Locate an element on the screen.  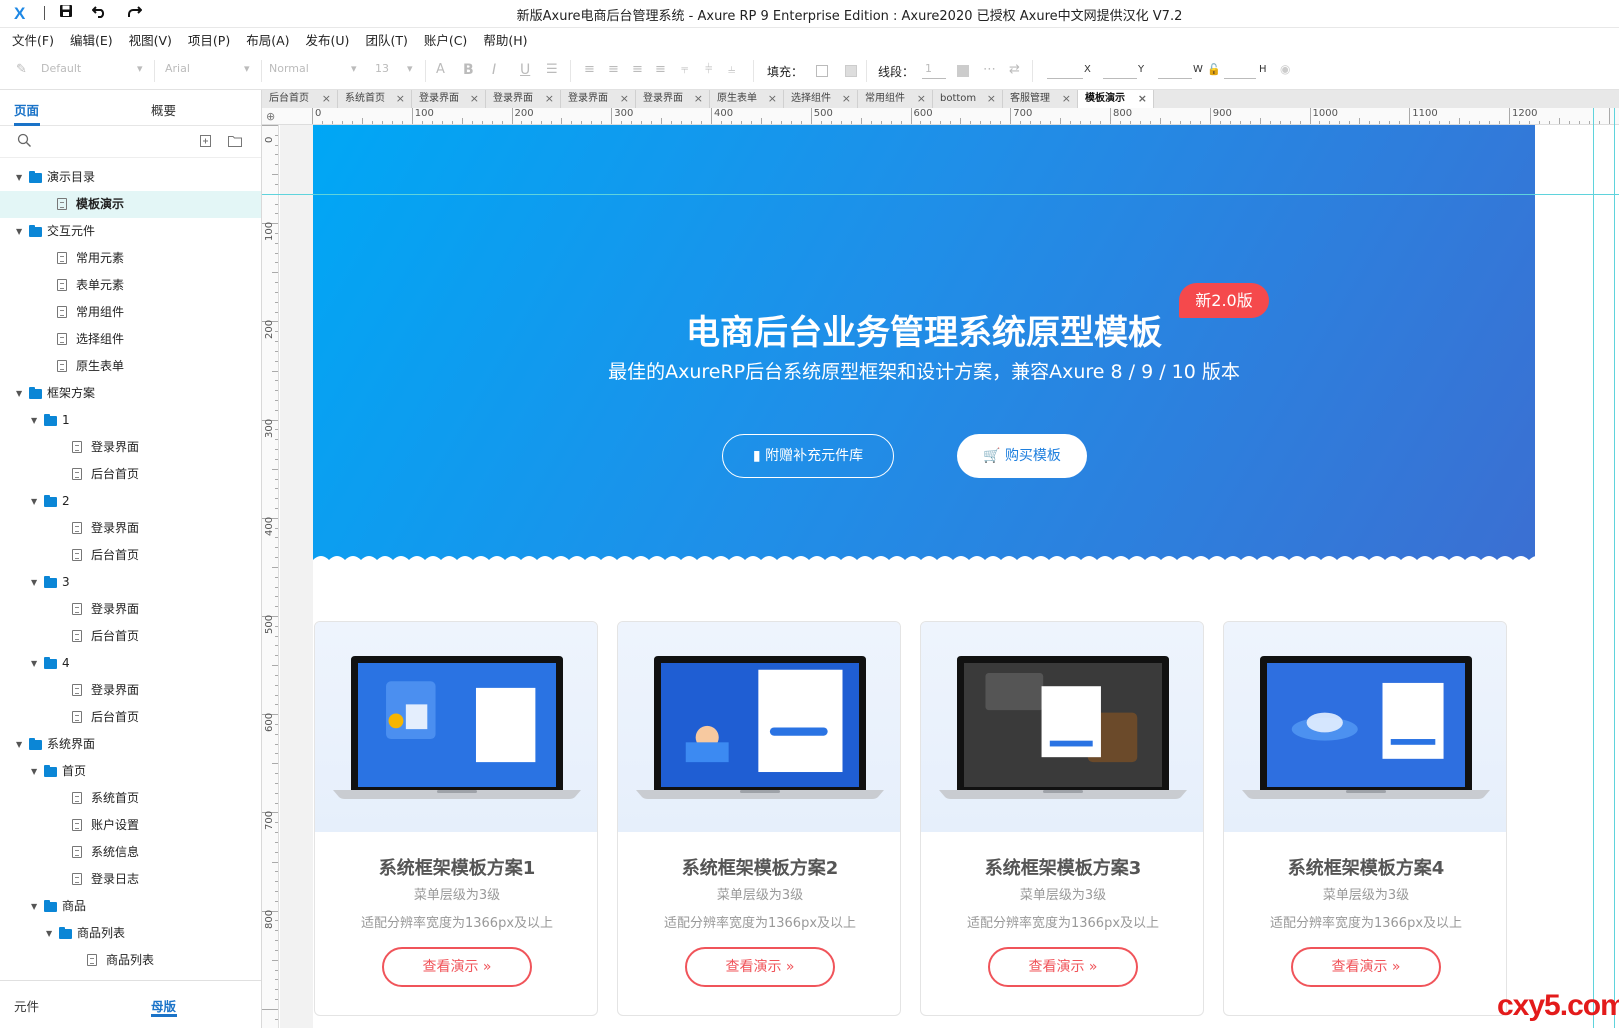
gift-library-button: ▮ 附赠补充元件库 is located at coordinates (808, 456).